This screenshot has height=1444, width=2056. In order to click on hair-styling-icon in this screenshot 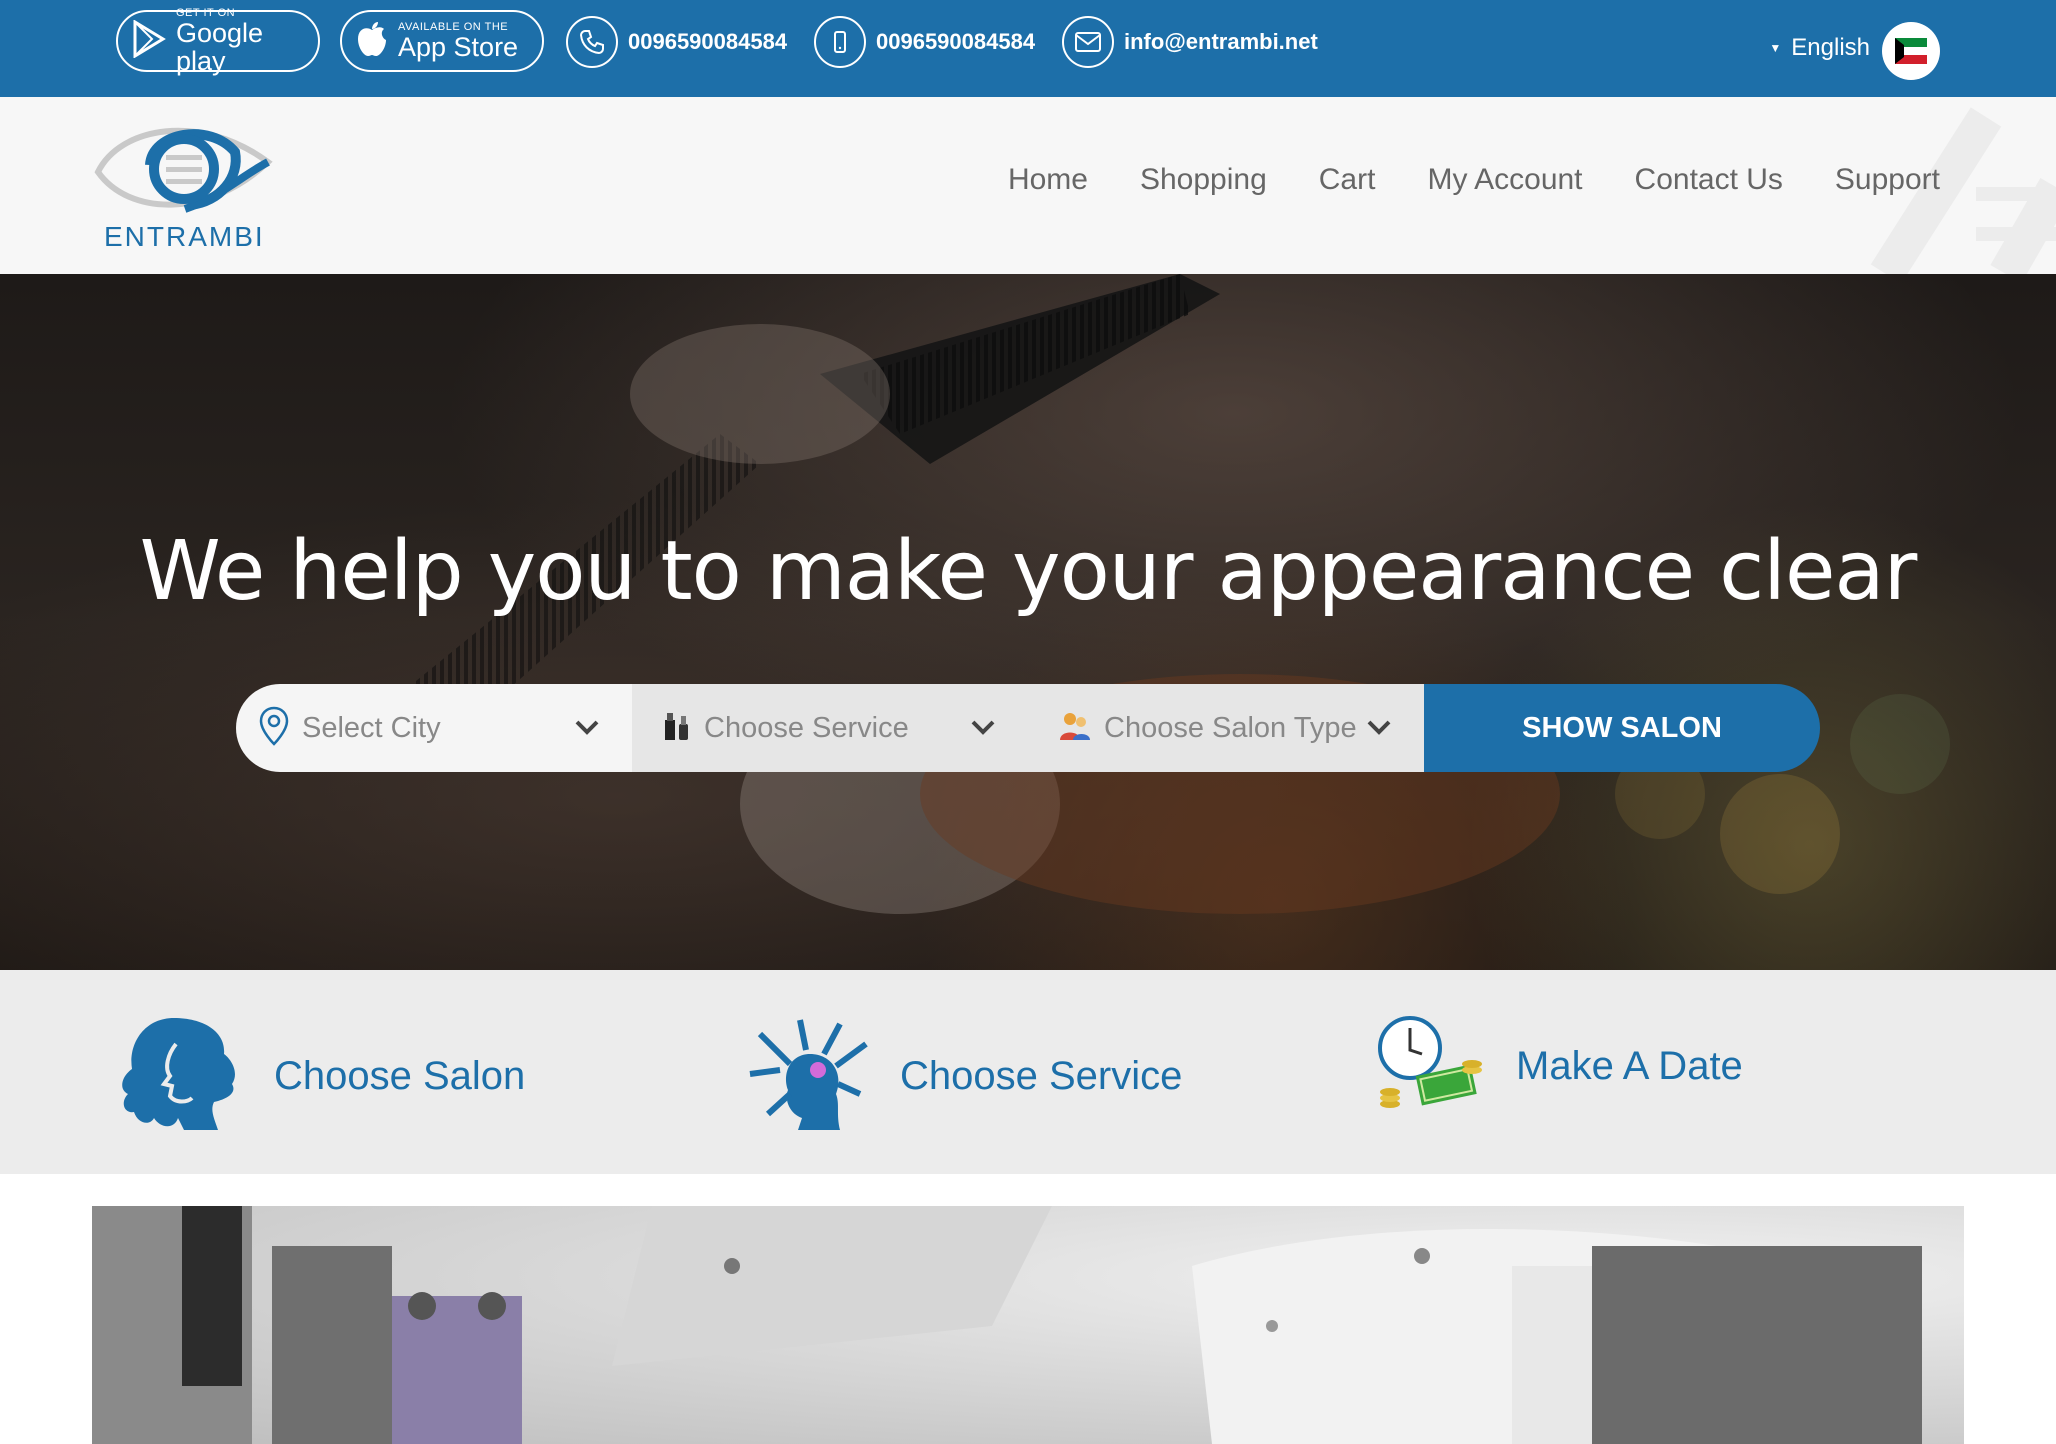, I will do `click(805, 1076)`.